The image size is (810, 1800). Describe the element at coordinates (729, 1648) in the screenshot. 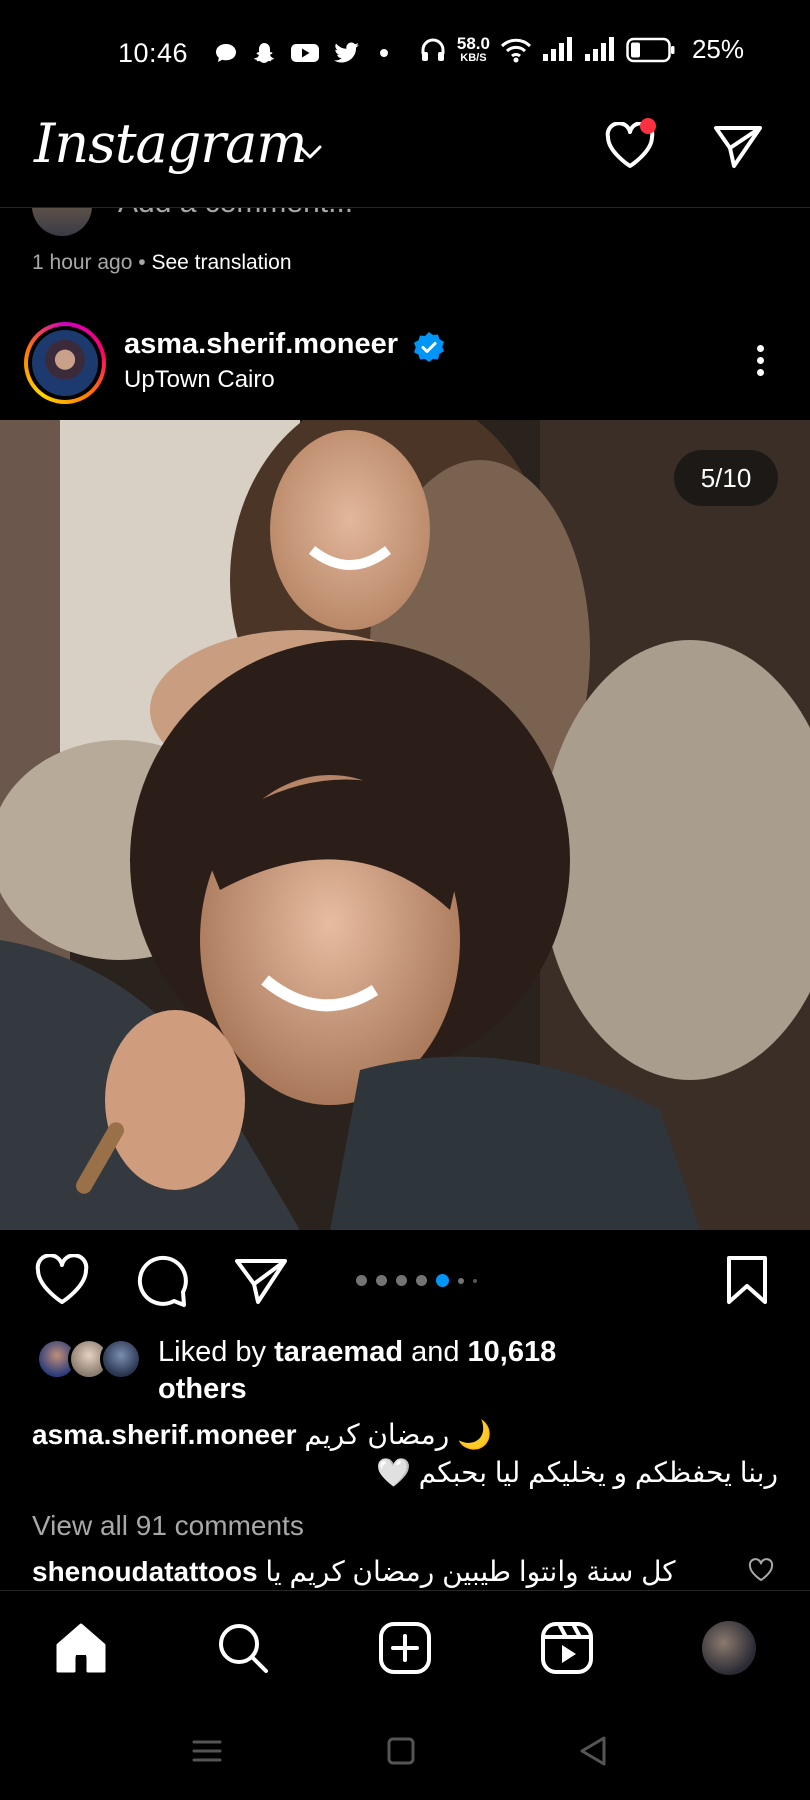

I see `profile-avatar` at that location.